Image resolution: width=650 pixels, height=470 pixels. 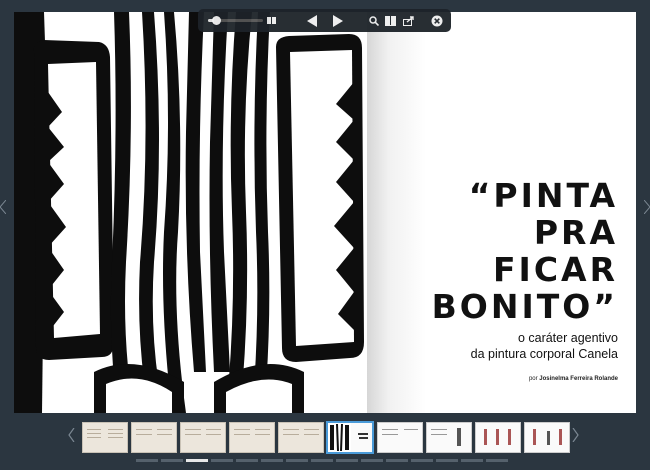 I want to click on viewer-toolbar, so click(x=324, y=20).